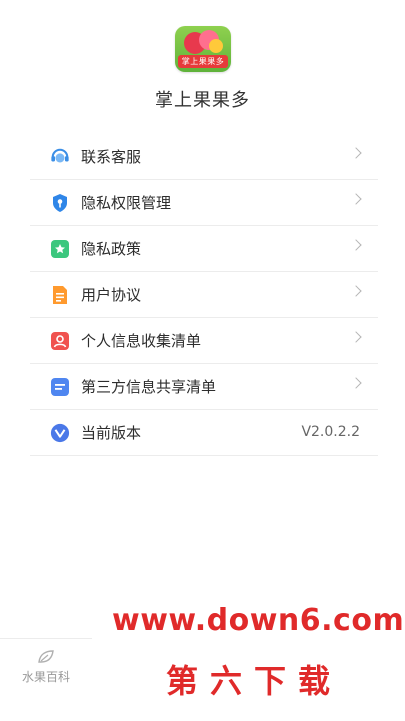 This screenshot has height=721, width=405. What do you see at coordinates (202, 100) in the screenshot?
I see `app-name: 掌上果果多` at bounding box center [202, 100].